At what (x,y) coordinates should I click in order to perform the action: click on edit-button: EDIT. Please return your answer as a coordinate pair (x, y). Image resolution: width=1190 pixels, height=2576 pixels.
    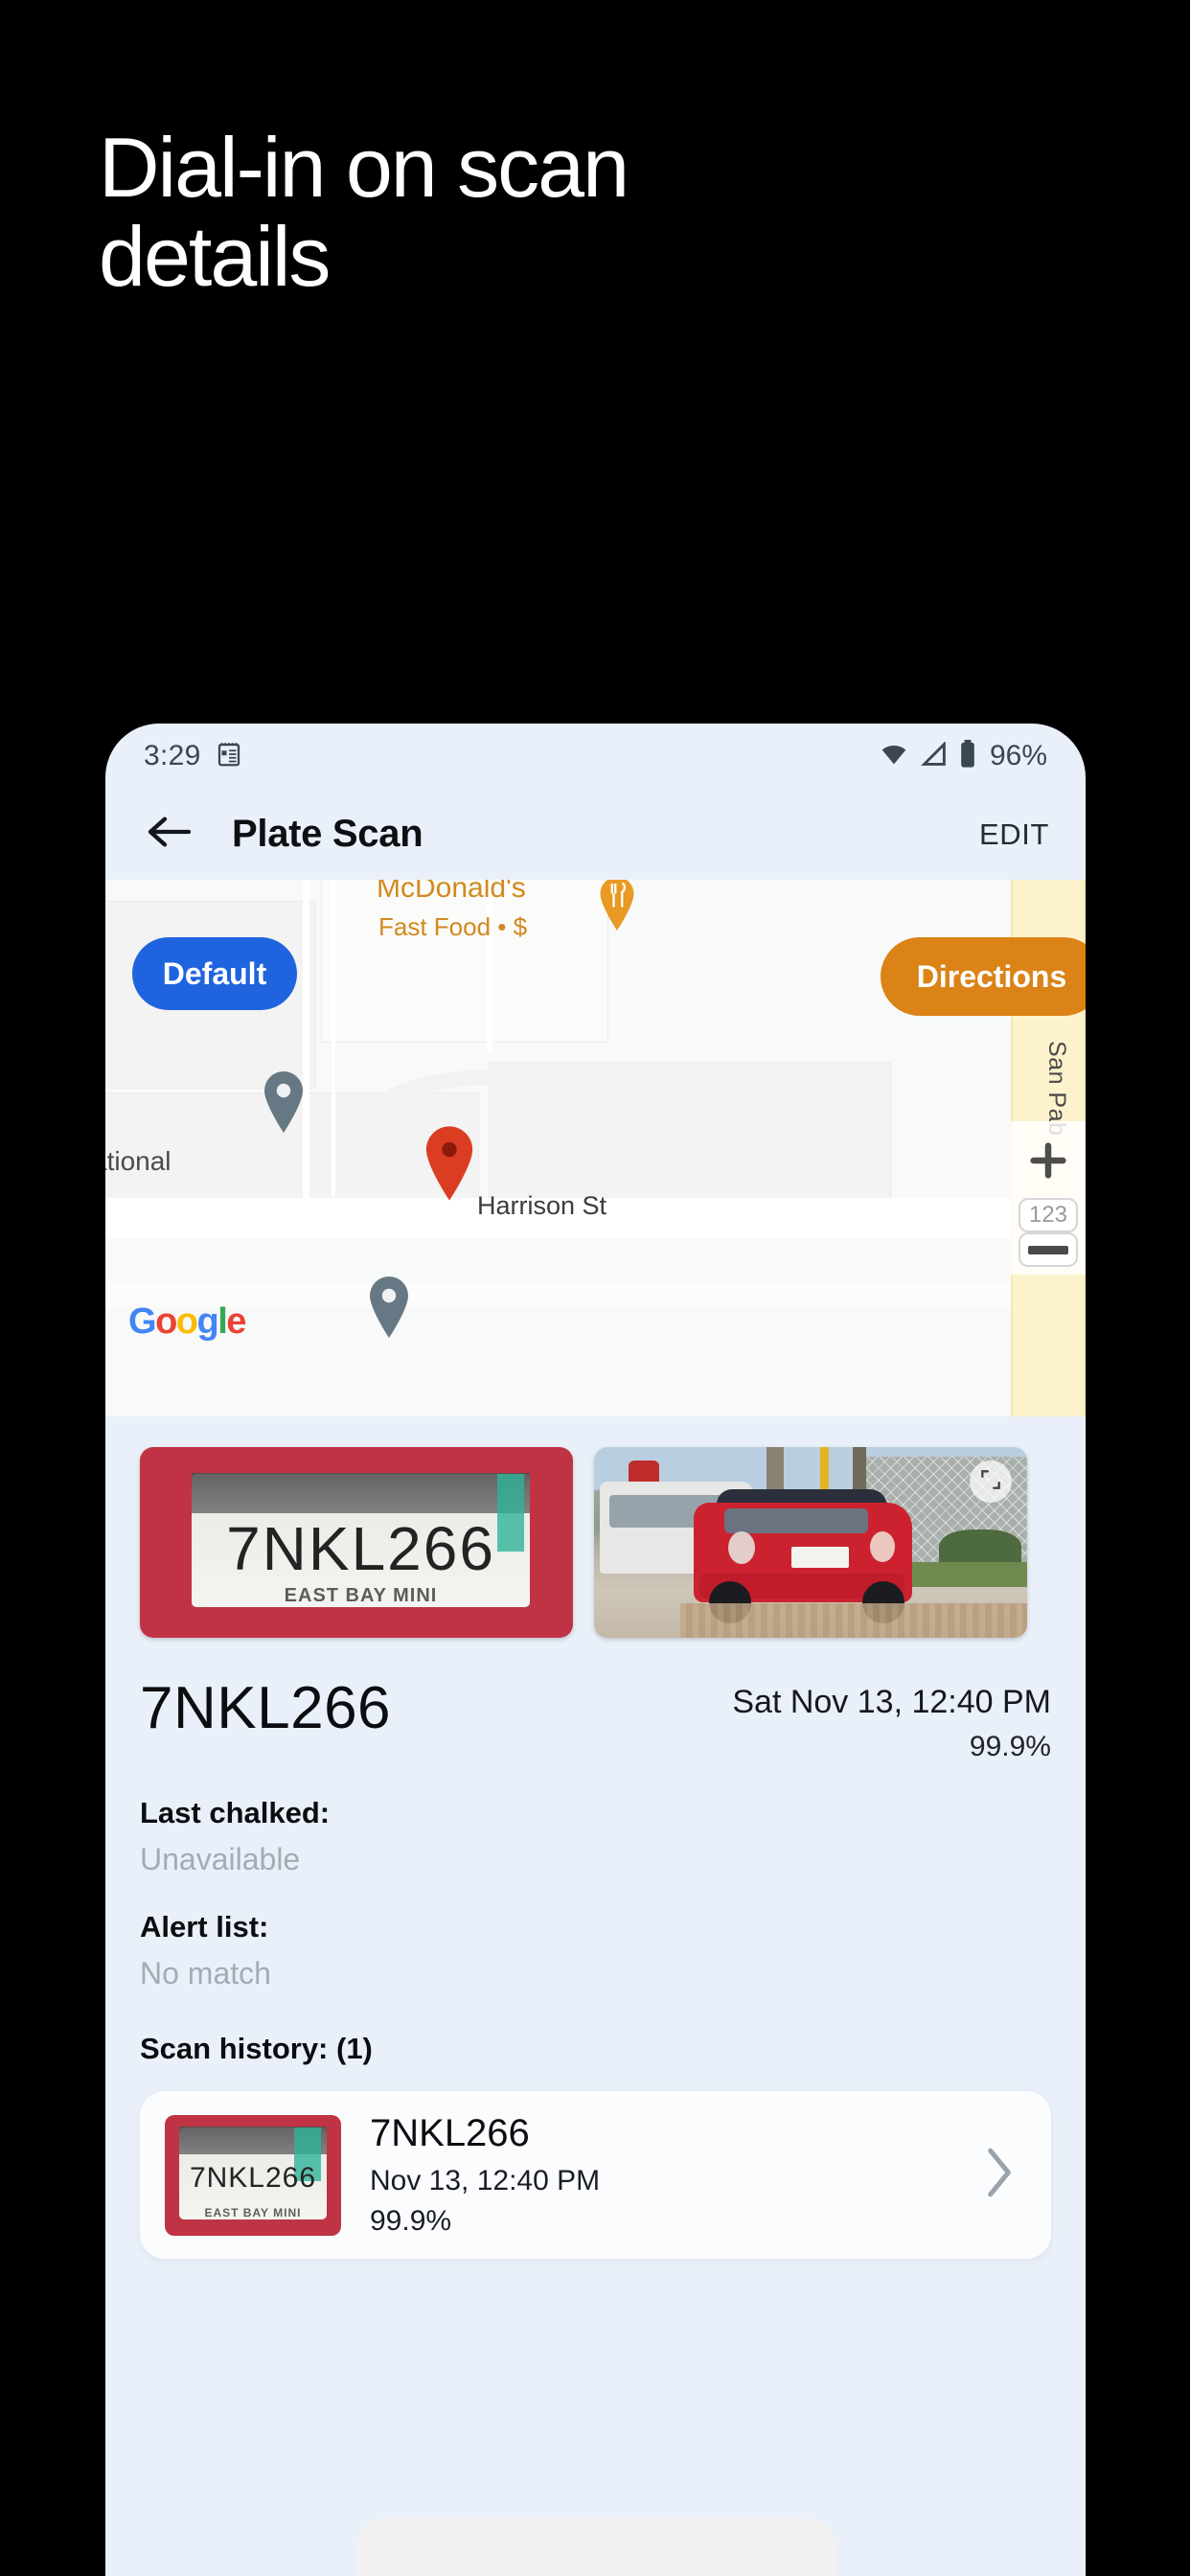
    Looking at the image, I should click on (1014, 834).